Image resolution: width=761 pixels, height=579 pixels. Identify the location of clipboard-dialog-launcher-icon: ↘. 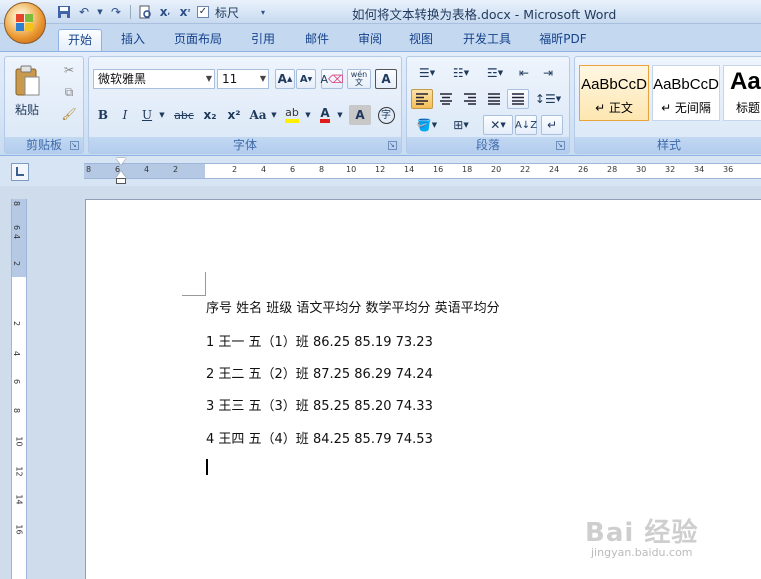
(74, 145).